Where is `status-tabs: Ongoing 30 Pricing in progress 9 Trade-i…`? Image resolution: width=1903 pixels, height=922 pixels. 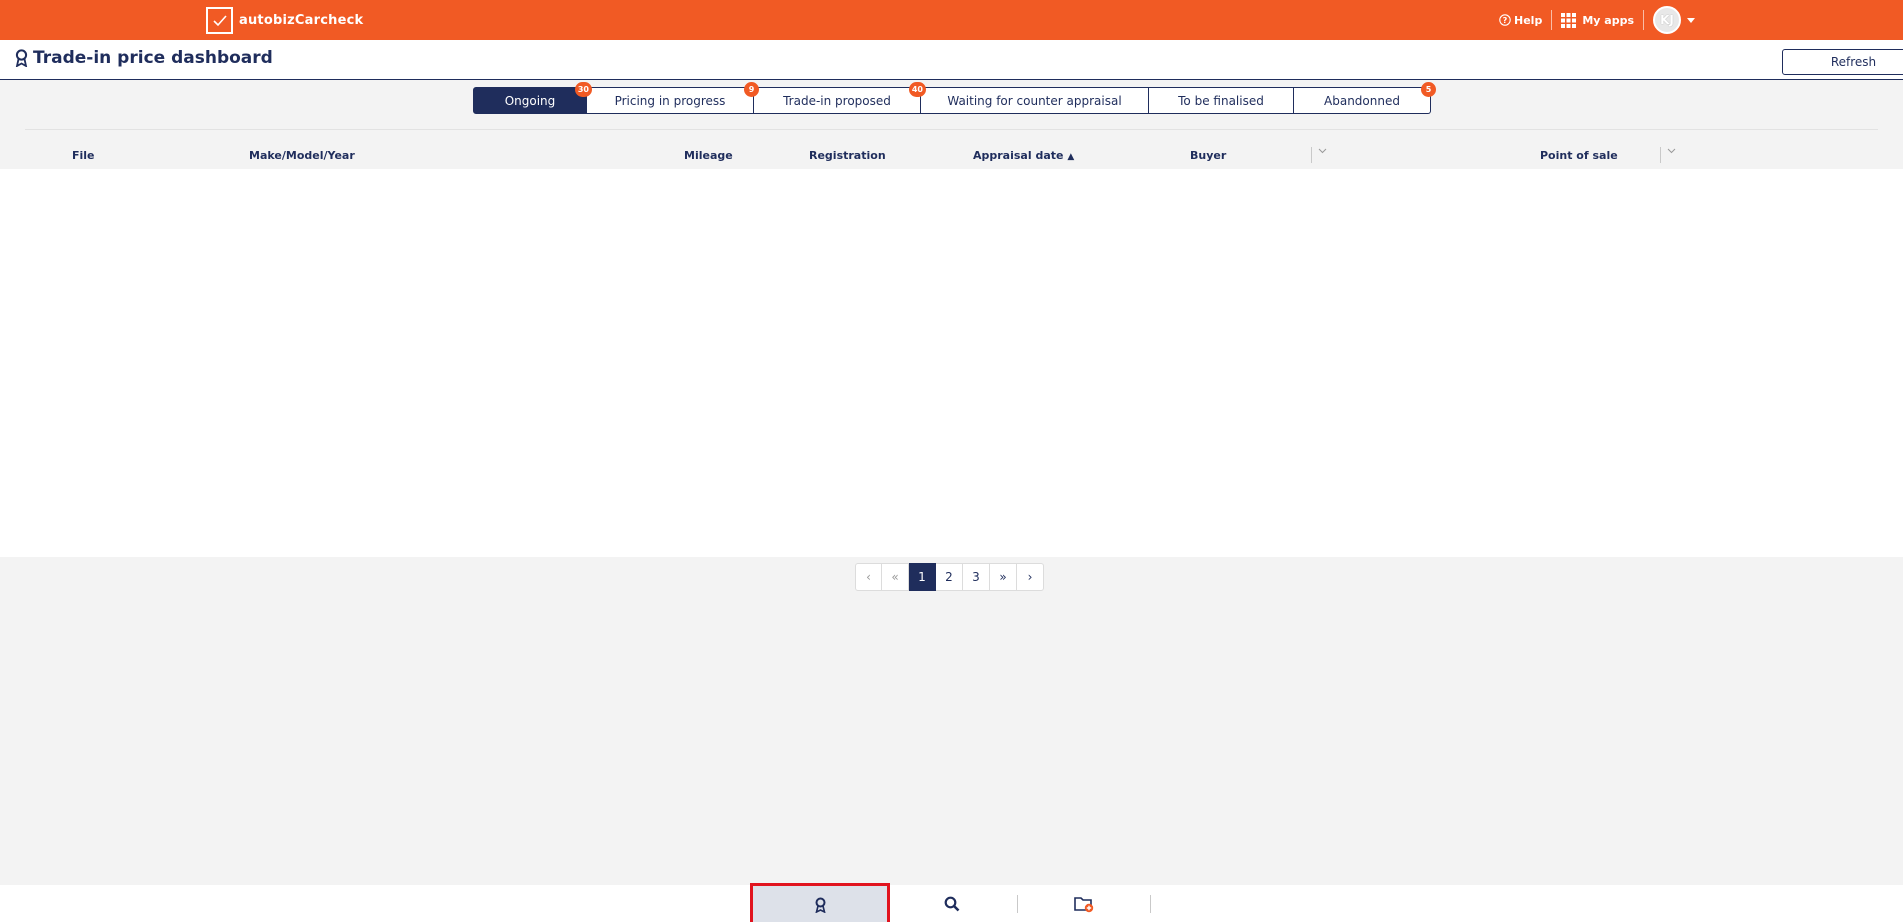 status-tabs: Ongoing 30 Pricing in progress 9 Trade-i… is located at coordinates (954, 98).